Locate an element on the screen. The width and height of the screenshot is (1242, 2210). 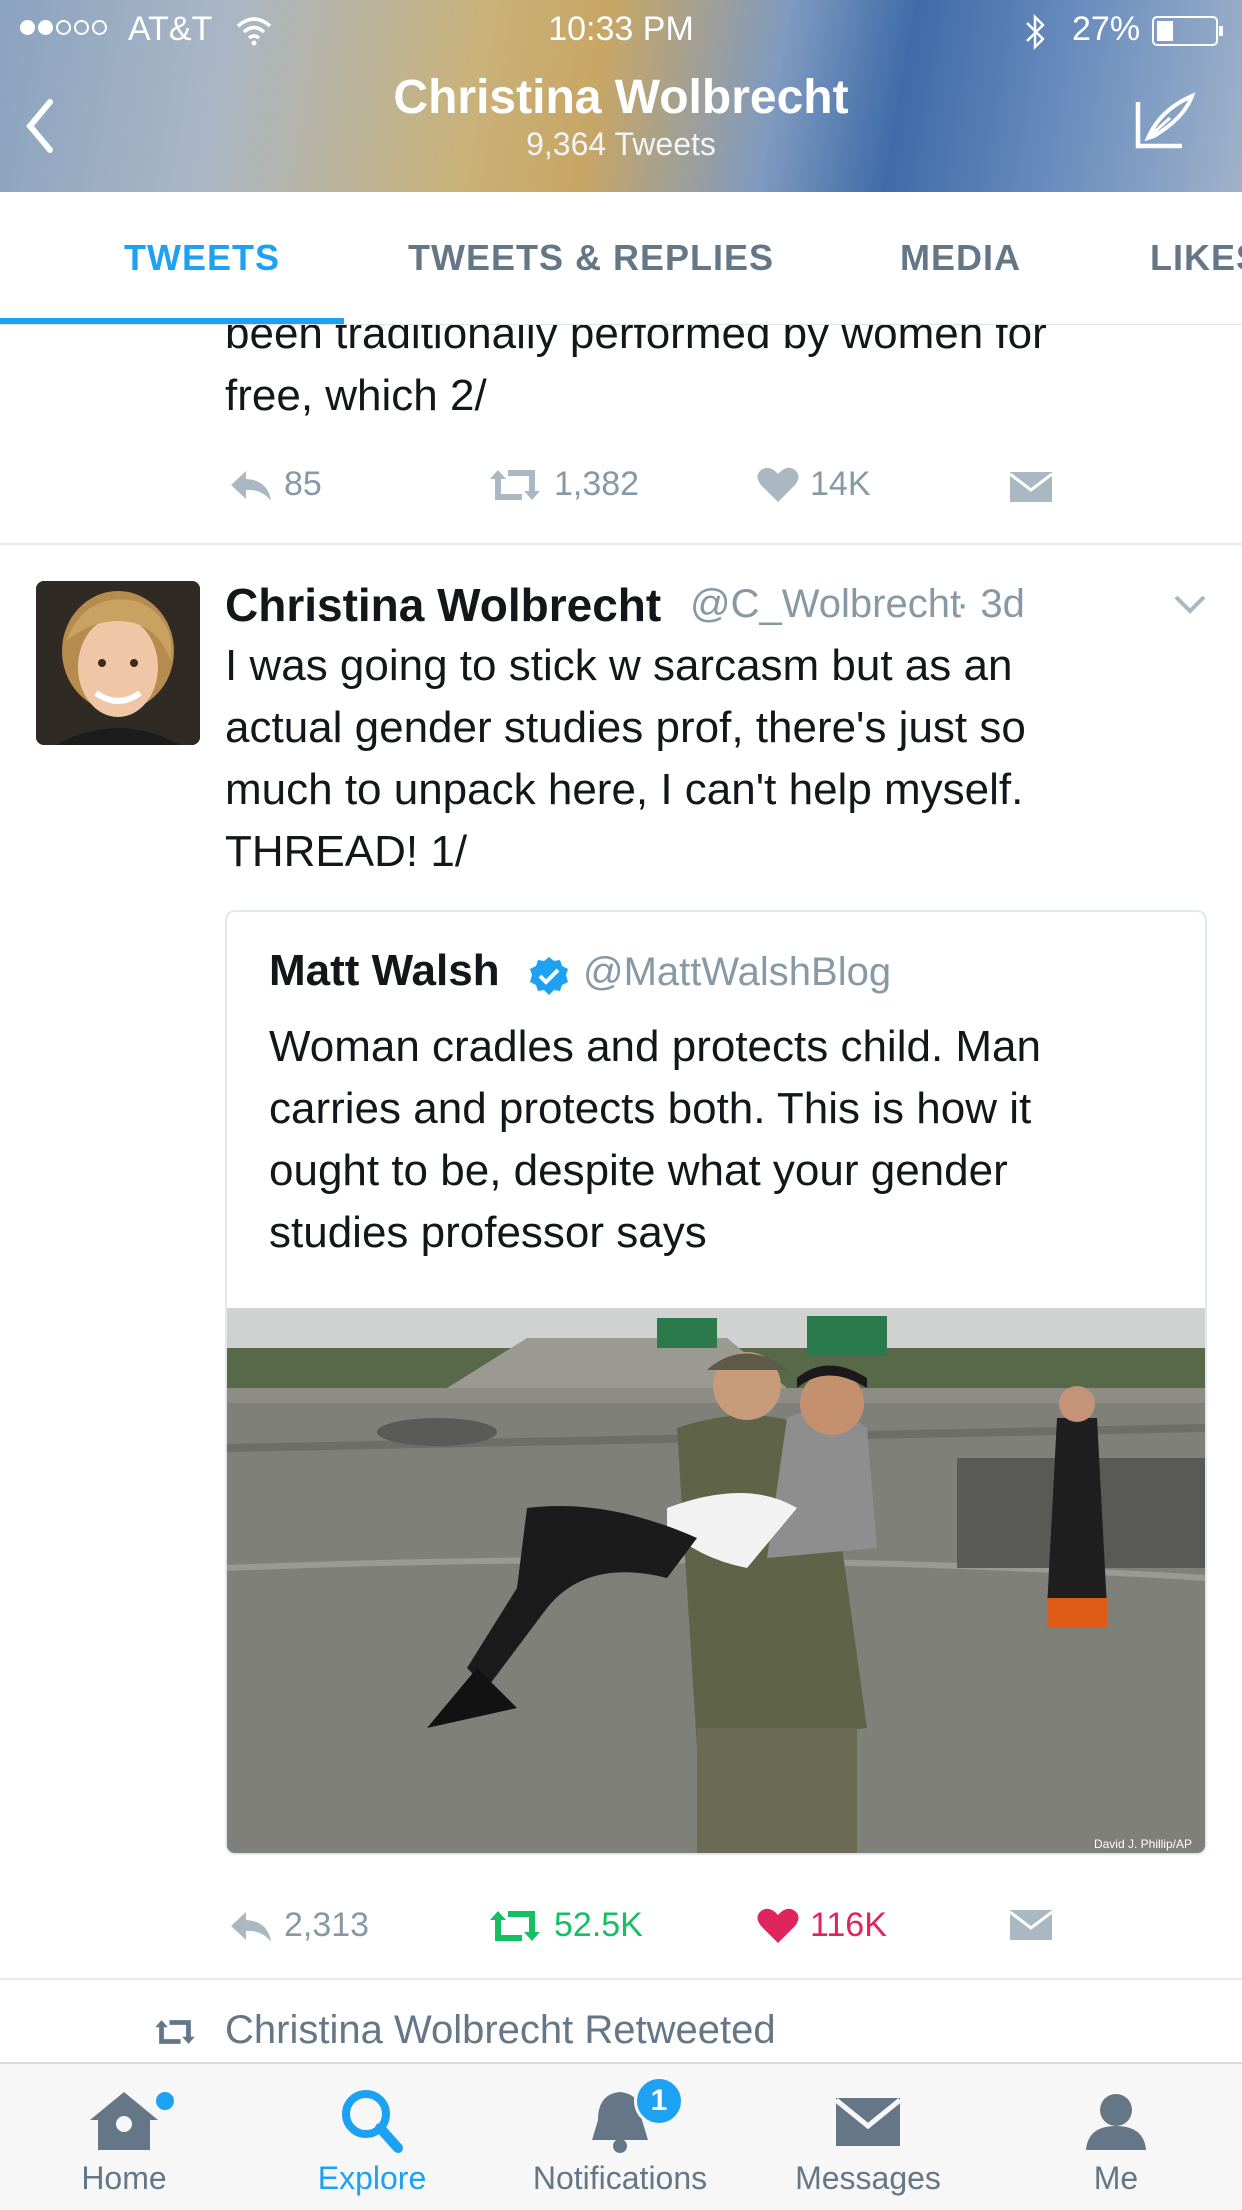
reply-count: 85 is located at coordinates (303, 484).